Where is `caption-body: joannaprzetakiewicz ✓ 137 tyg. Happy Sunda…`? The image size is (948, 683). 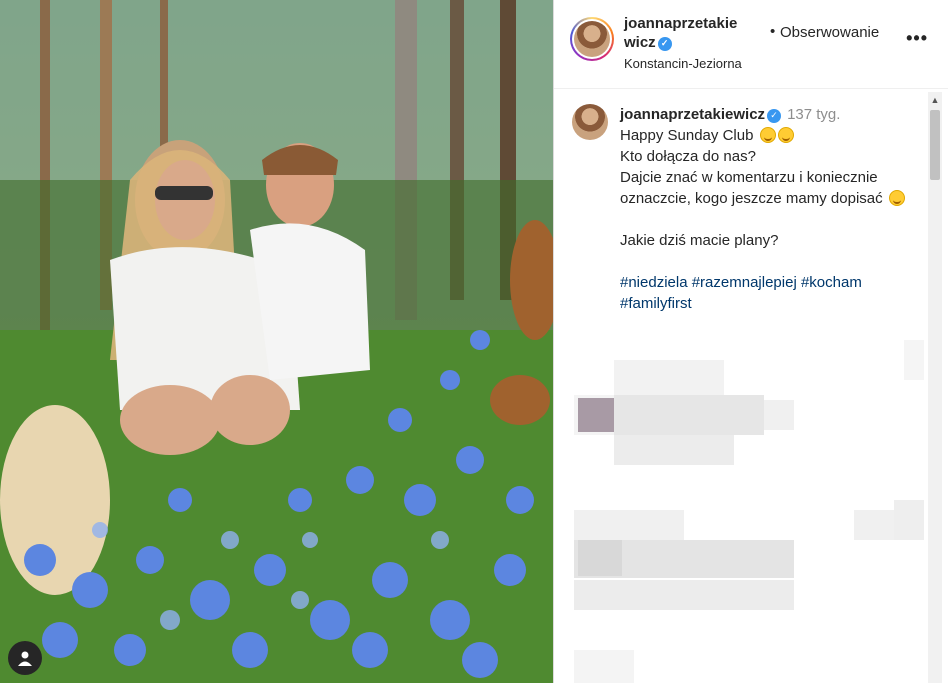
caption-body: joannaprzetakiewicz ✓ 137 tyg. Happy Sunda… is located at coordinates (770, 209).